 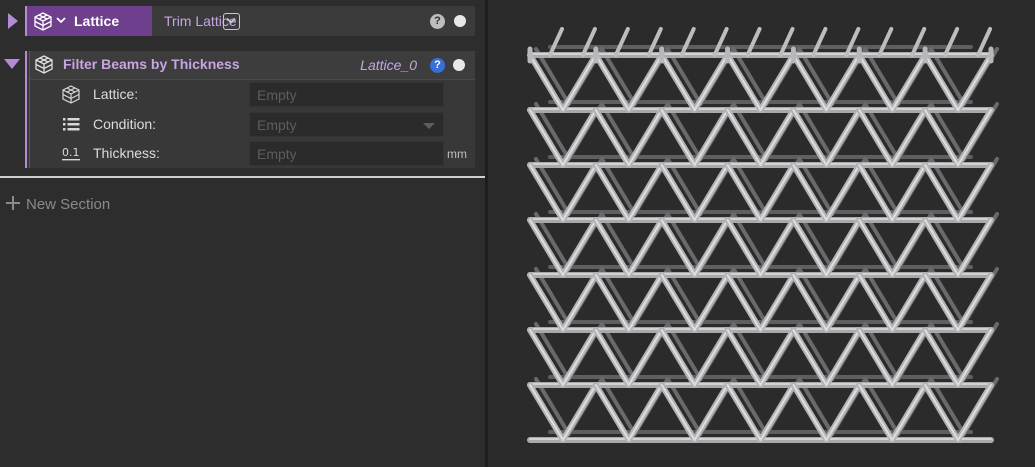 What do you see at coordinates (12, 64) in the screenshot?
I see `collapse-arrow-icon` at bounding box center [12, 64].